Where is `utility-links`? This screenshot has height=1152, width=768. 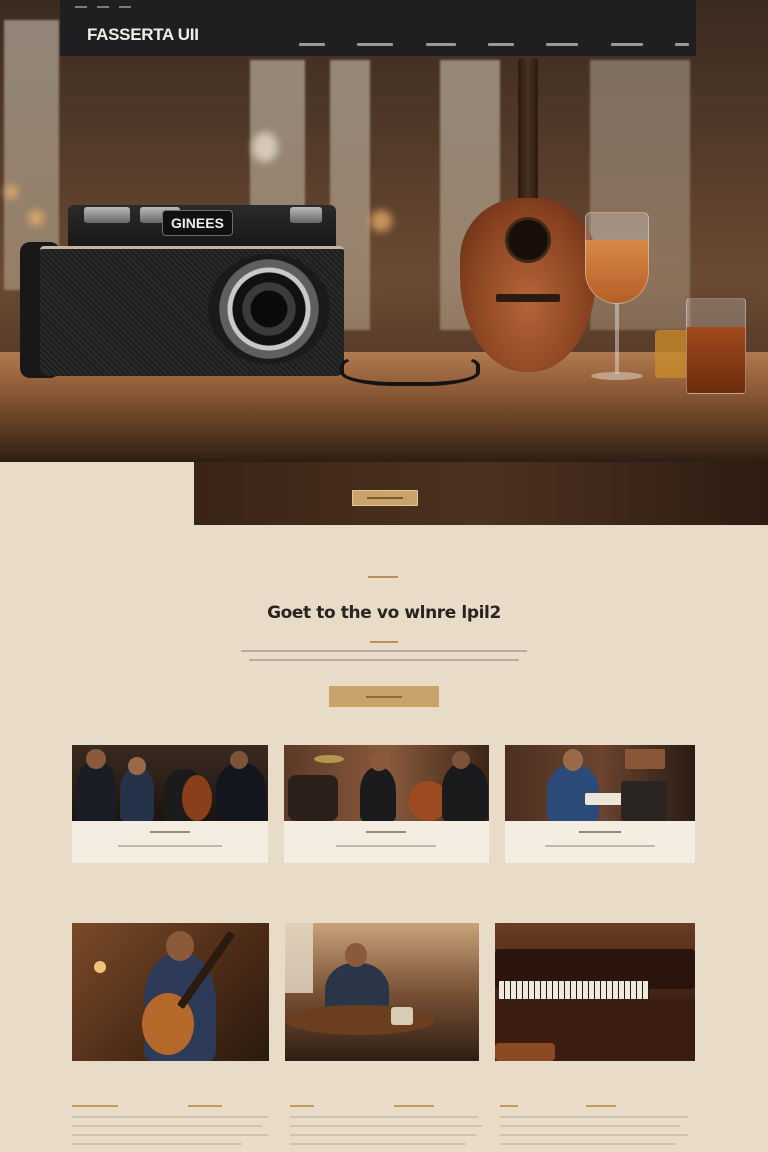 utility-links is located at coordinates (103, 7).